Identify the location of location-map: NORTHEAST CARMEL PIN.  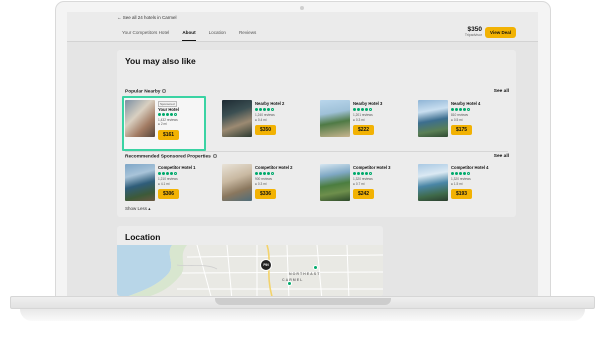
(250, 270).